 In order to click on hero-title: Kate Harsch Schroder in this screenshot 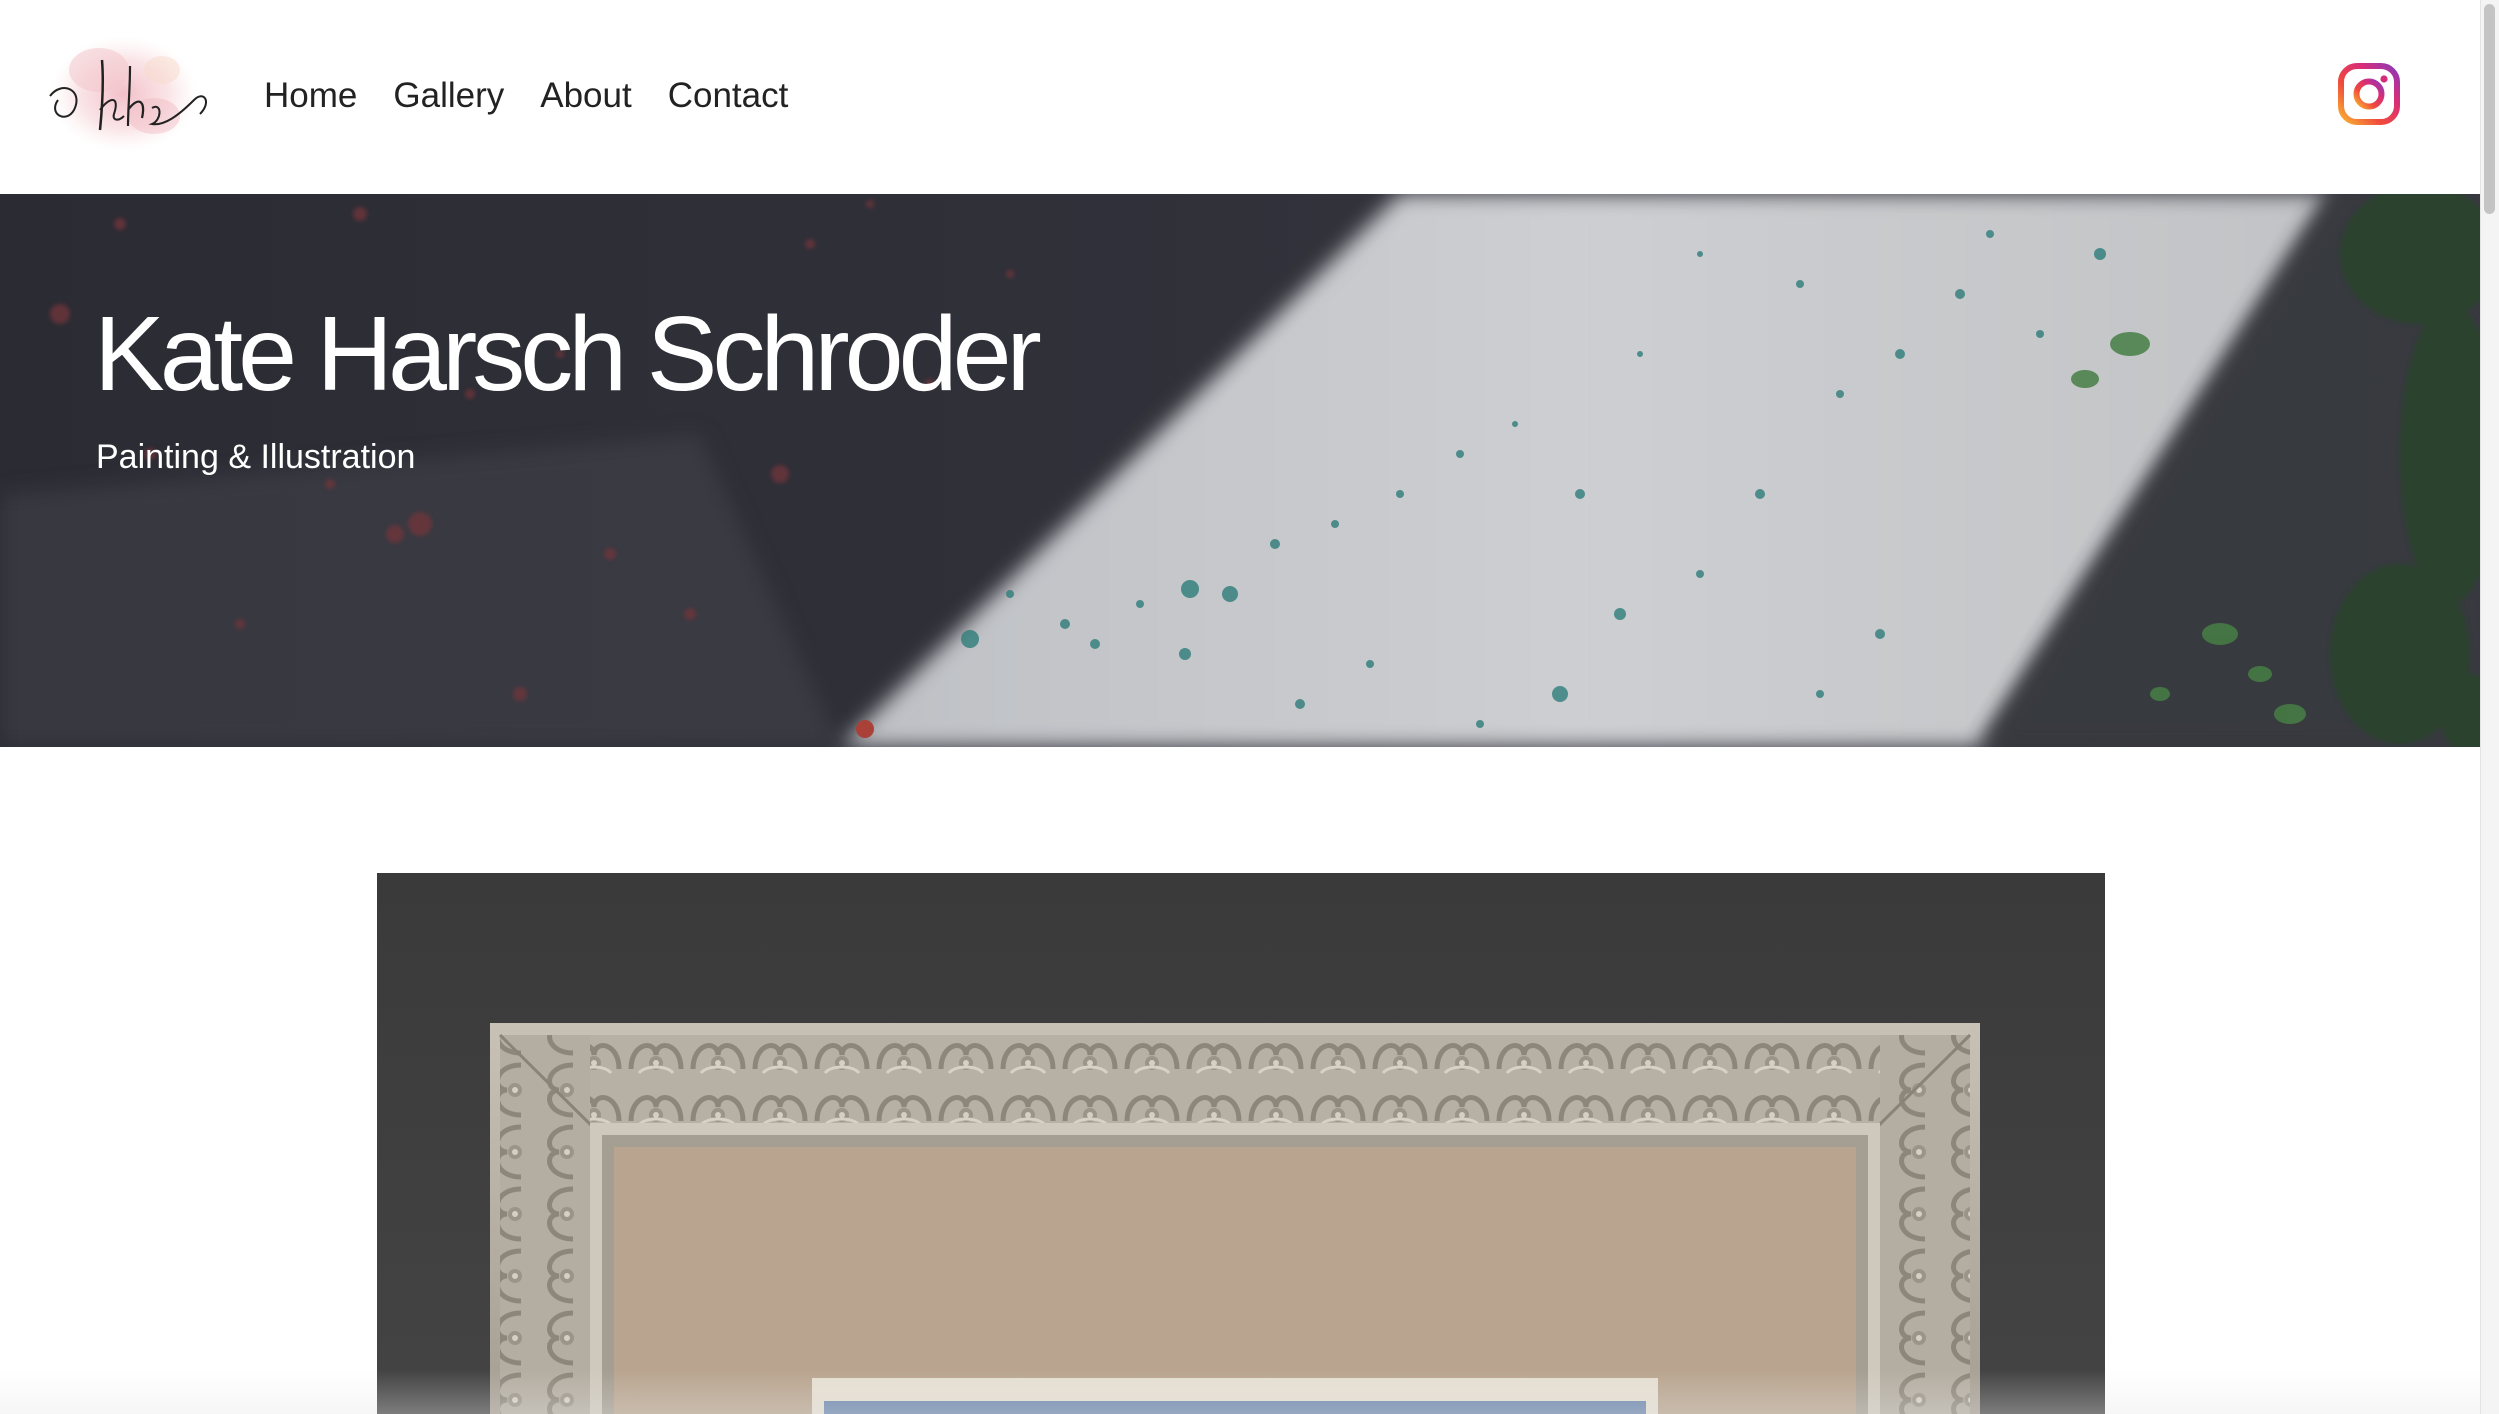, I will do `click(568, 354)`.